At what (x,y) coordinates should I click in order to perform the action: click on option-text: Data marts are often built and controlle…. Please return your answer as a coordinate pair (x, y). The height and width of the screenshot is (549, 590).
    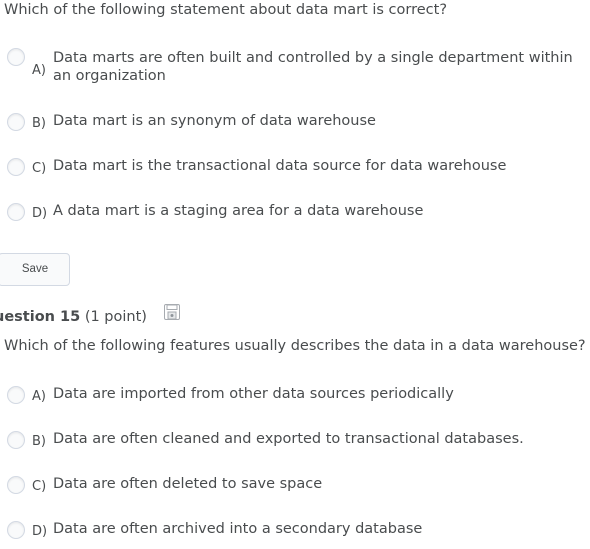
    Looking at the image, I should click on (313, 67).